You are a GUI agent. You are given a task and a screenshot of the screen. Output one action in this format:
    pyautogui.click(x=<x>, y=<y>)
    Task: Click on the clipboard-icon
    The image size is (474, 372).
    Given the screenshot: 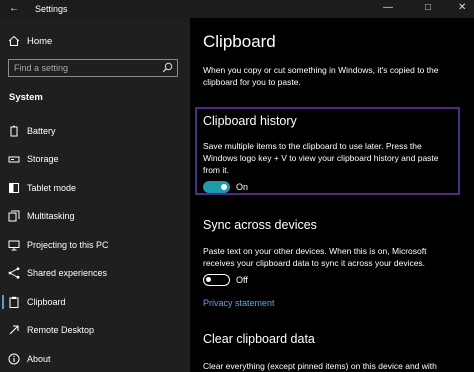 What is the action you would take?
    pyautogui.click(x=14, y=302)
    